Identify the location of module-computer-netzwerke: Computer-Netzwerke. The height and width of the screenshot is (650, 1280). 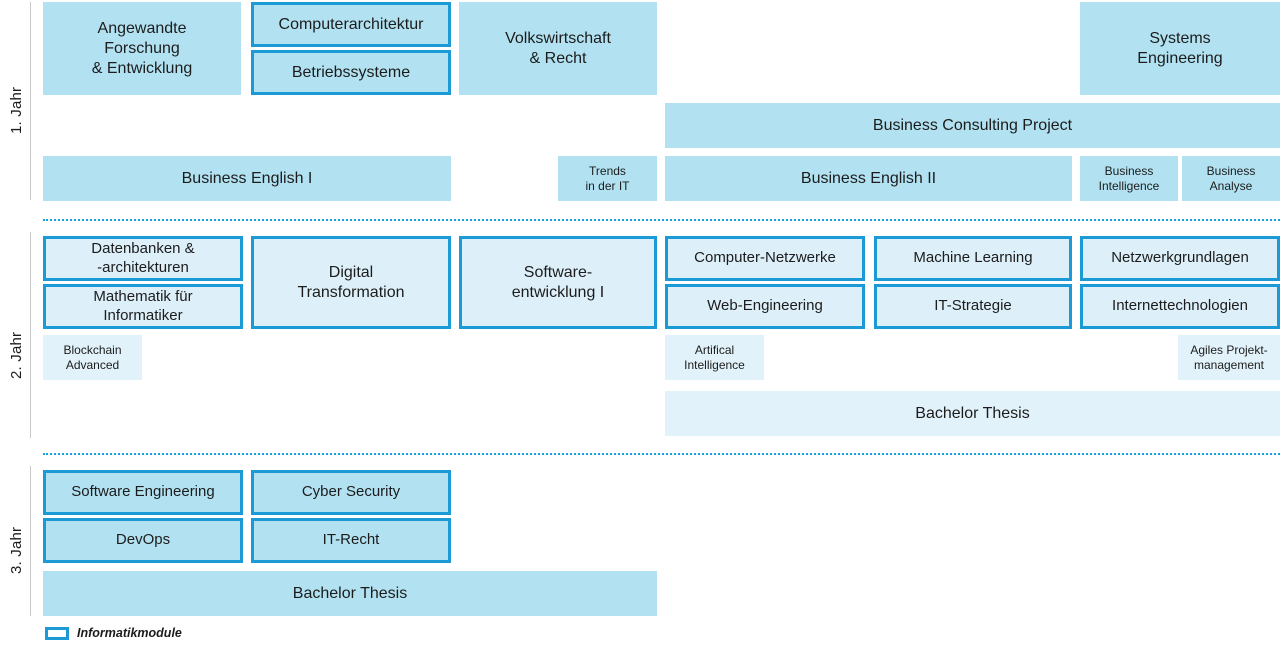
(765, 258).